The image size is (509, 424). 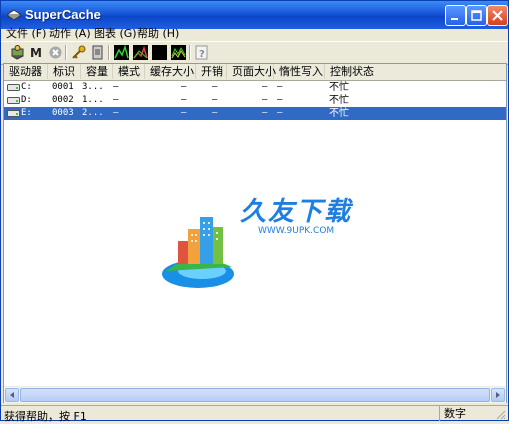 What do you see at coordinates (45, 416) in the screenshot?
I see `status-help-text: 获得帮助，按 F1` at bounding box center [45, 416].